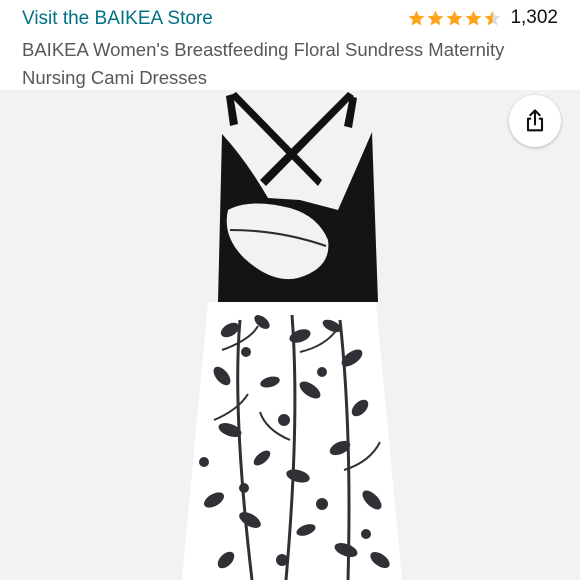 This screenshot has height=580, width=580. I want to click on star-half-icon, so click(493, 18).